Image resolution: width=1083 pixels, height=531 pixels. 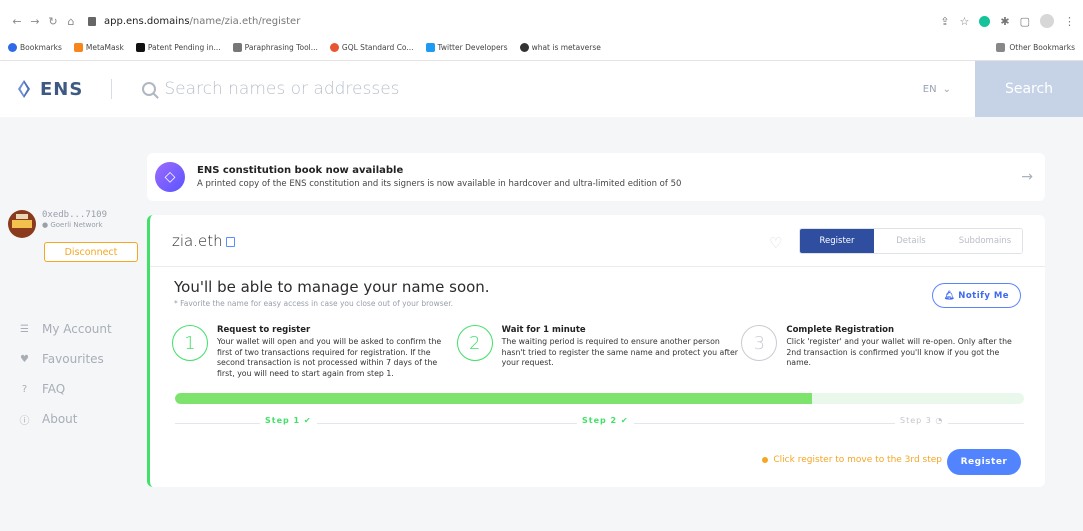 I want to click on tab-details: Details, so click(x=911, y=240).